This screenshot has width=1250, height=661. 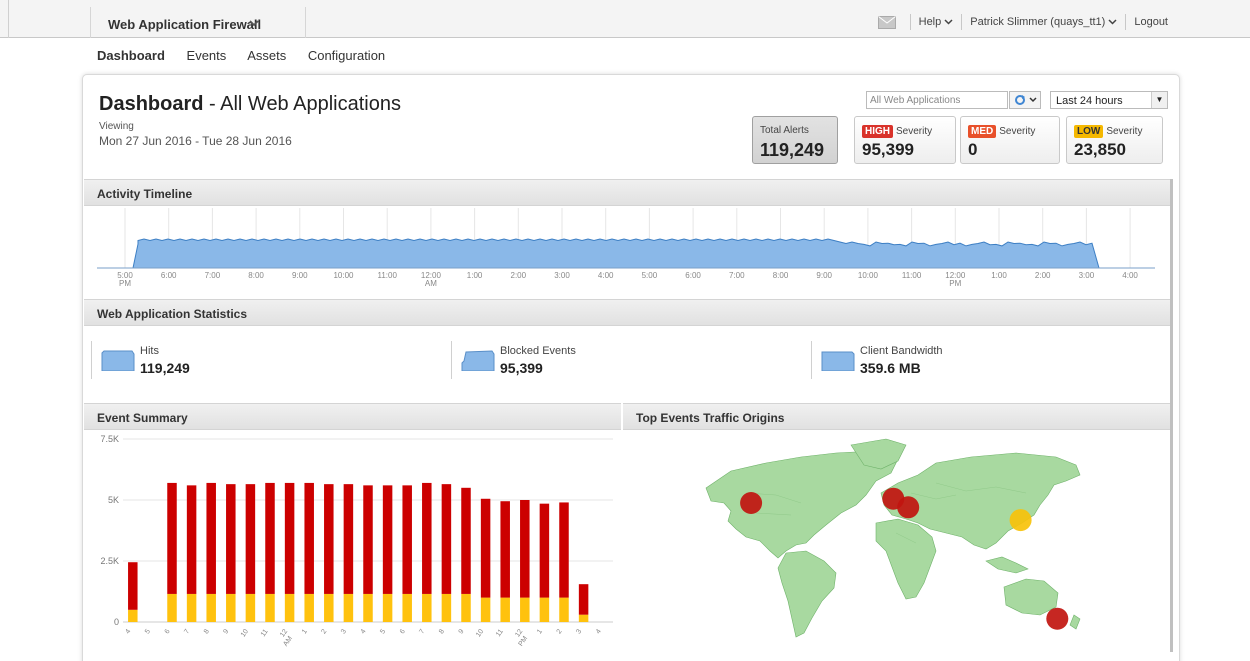 I want to click on nav-dashboard: Dashboard, so click(x=131, y=55).